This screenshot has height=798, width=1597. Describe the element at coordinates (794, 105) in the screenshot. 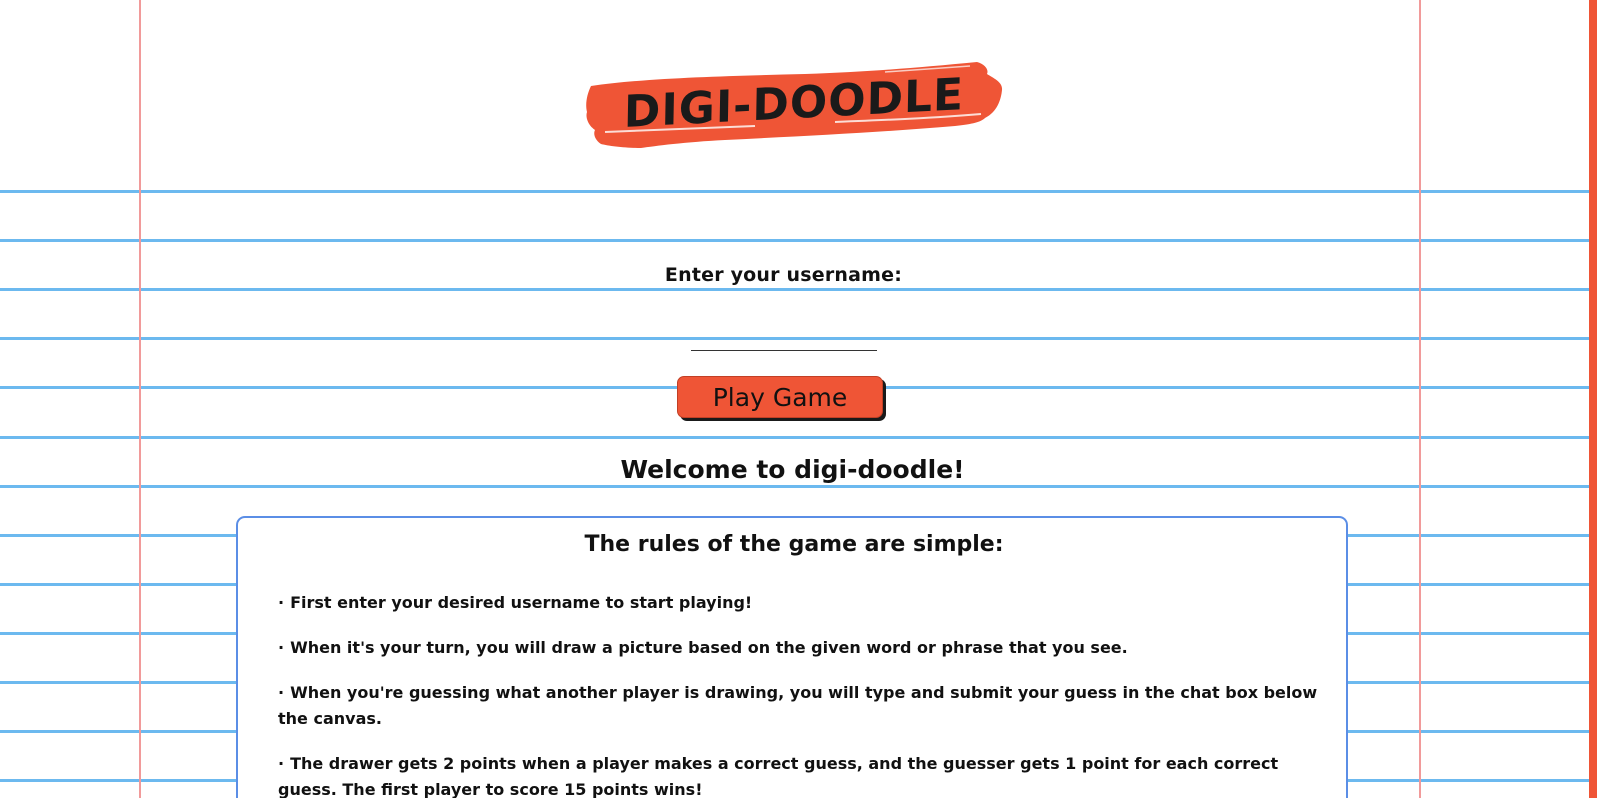

I see `app-logo: DIGI-DOODLE` at that location.